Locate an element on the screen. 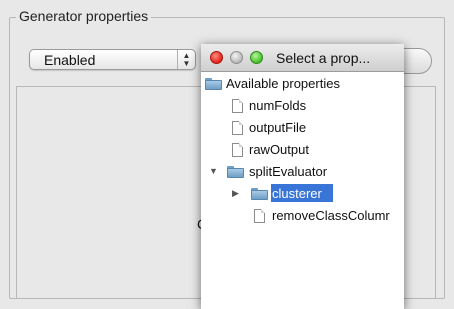  tree-root-label: Available properties is located at coordinates (283, 83).